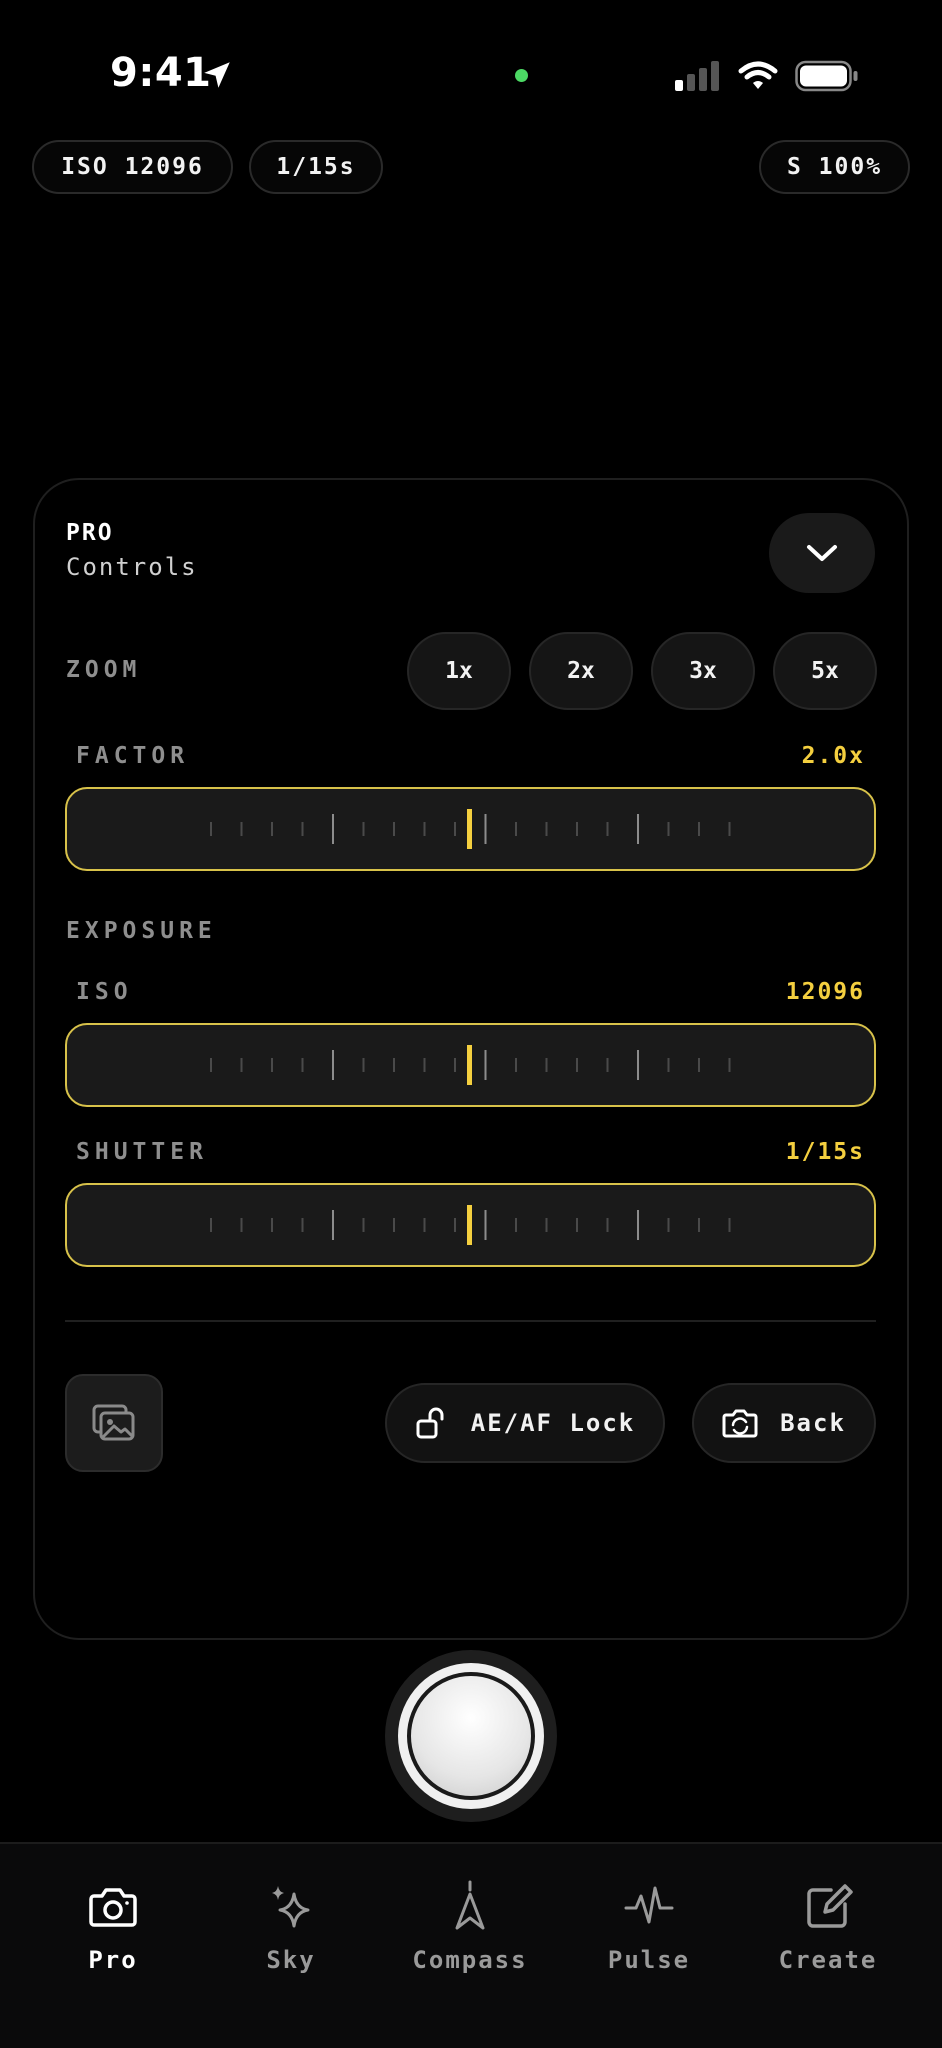 This screenshot has width=942, height=2048. Describe the element at coordinates (470, 1321) in the screenshot. I see `panel-divider` at that location.